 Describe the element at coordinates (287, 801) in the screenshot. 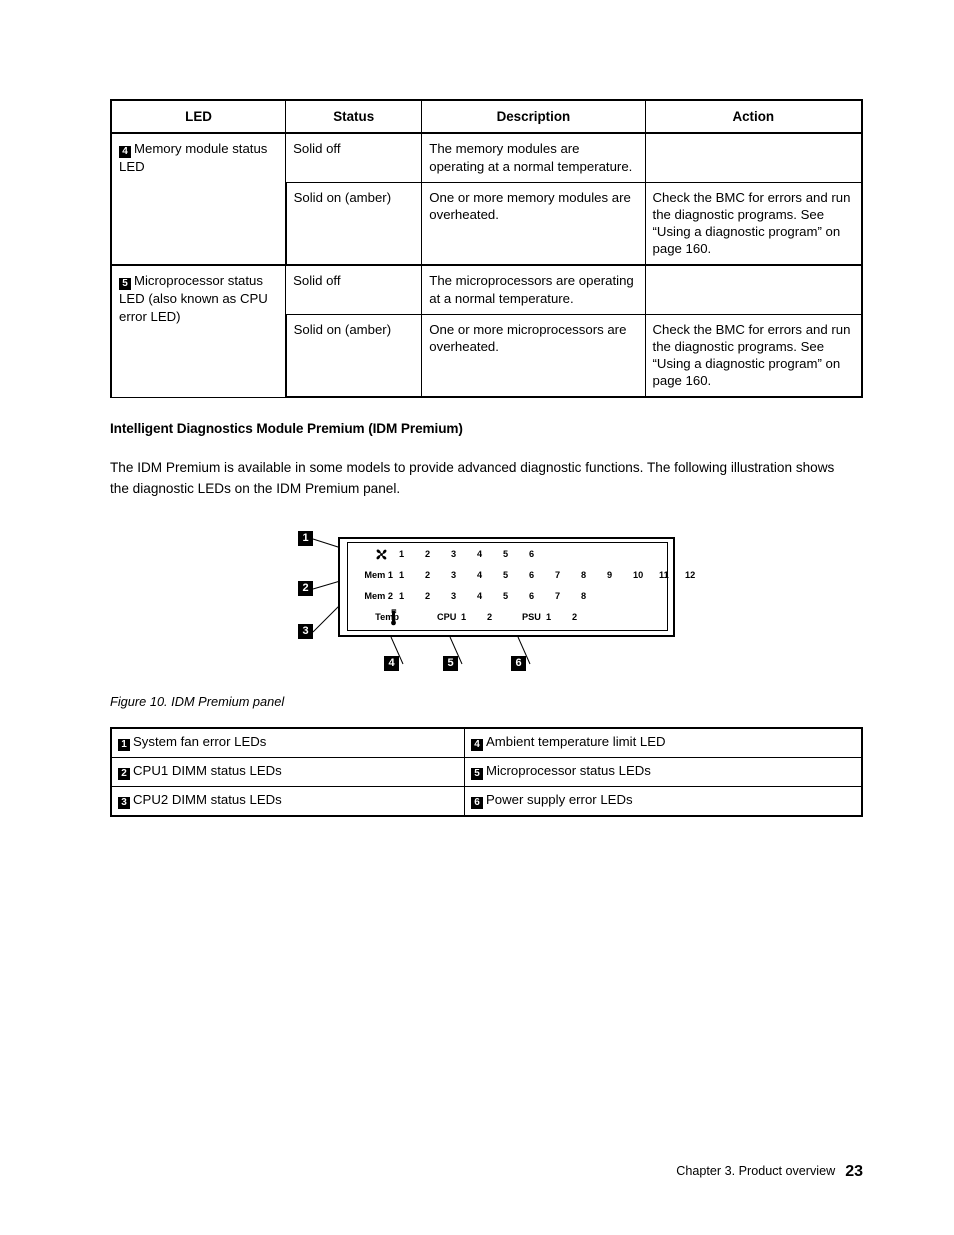

I see `legend-cell-3: 3 CPU2 DIMM status LEDs` at that location.